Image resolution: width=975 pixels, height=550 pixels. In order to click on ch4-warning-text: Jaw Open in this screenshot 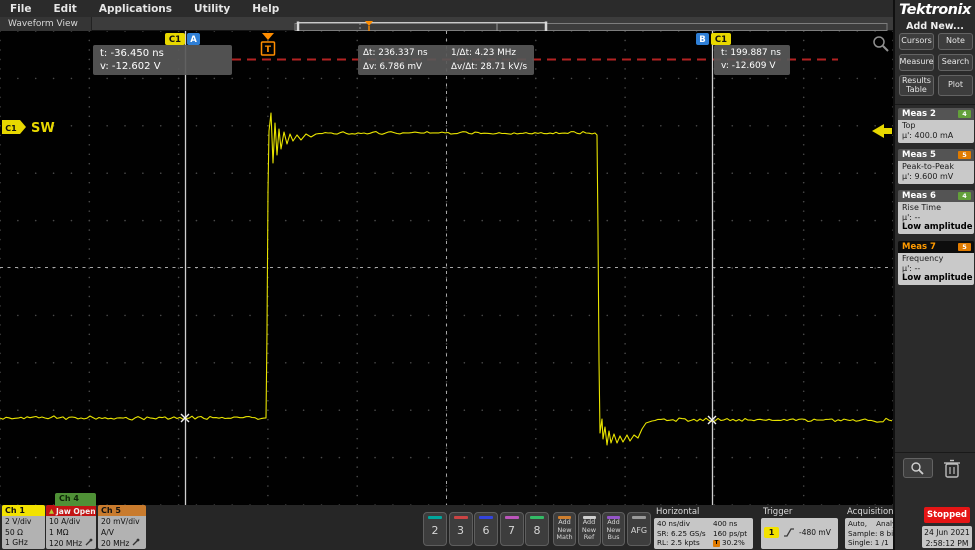, I will do `click(76, 511)`.